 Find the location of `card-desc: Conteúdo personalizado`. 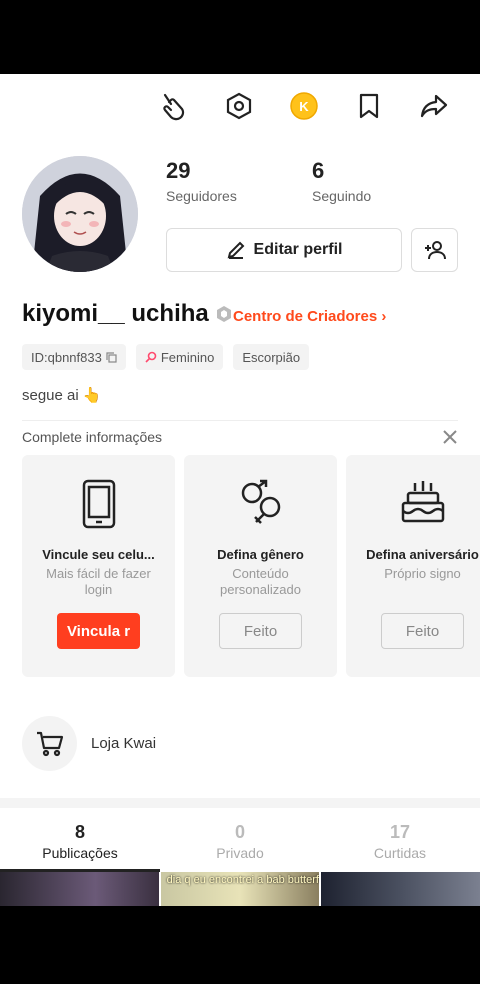

card-desc: Conteúdo personalizado is located at coordinates (260, 581).